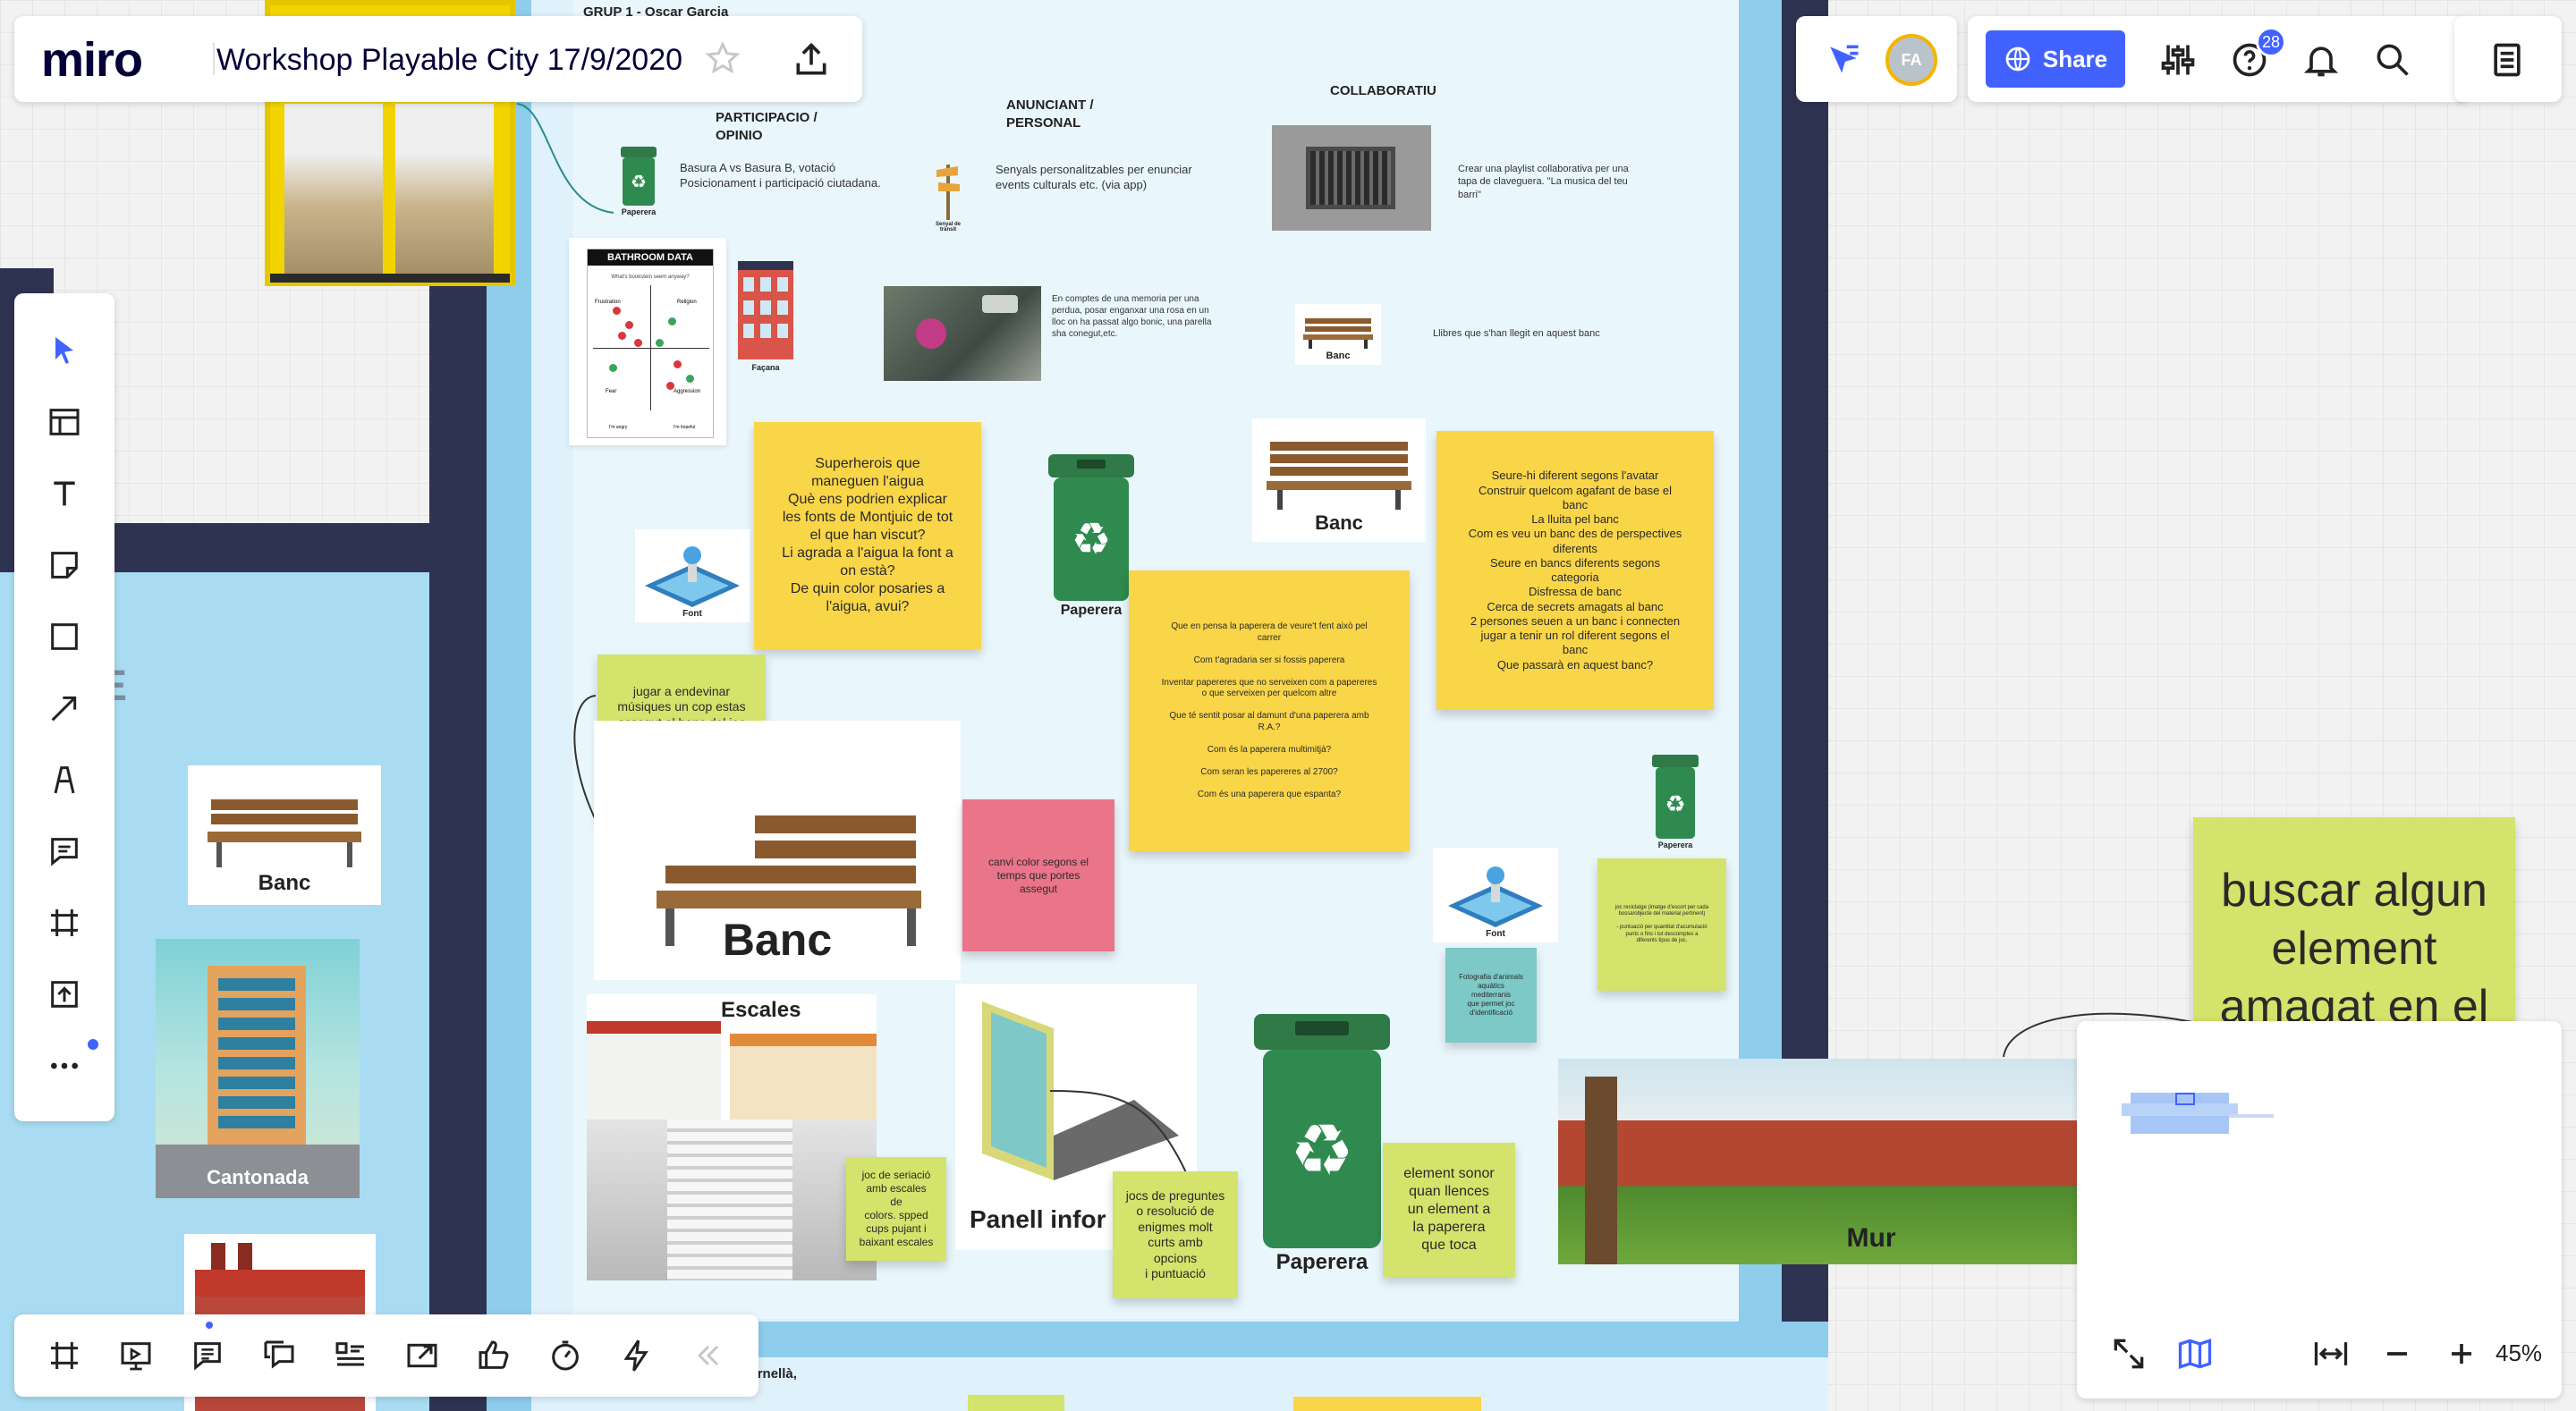 This screenshot has height=1411, width=2576. What do you see at coordinates (2519, 1353) in the screenshot?
I see `zoom-level: 45%` at bounding box center [2519, 1353].